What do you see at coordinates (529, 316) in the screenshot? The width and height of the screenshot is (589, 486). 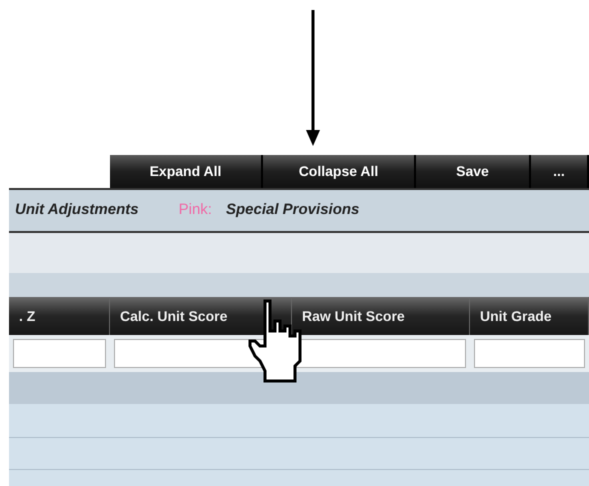 I see `column-header: Unit Grade` at bounding box center [529, 316].